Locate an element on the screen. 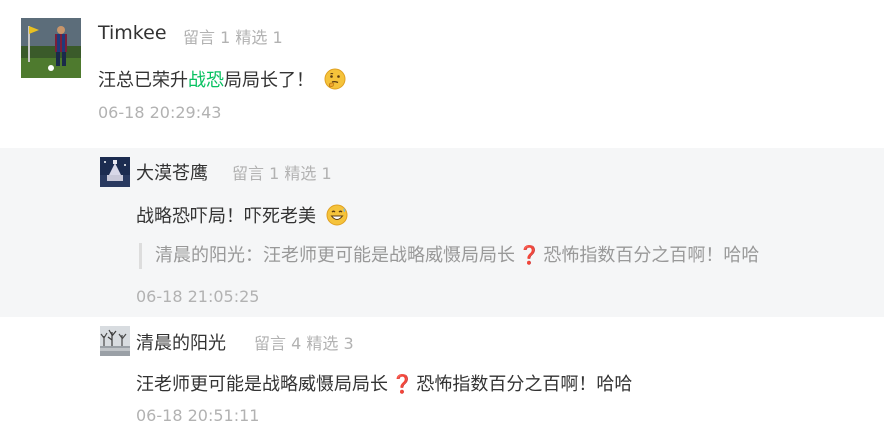 Image resolution: width=884 pixels, height=438 pixels. reply-content: 战略恐吓局！吓死老美 is located at coordinates (242, 216).